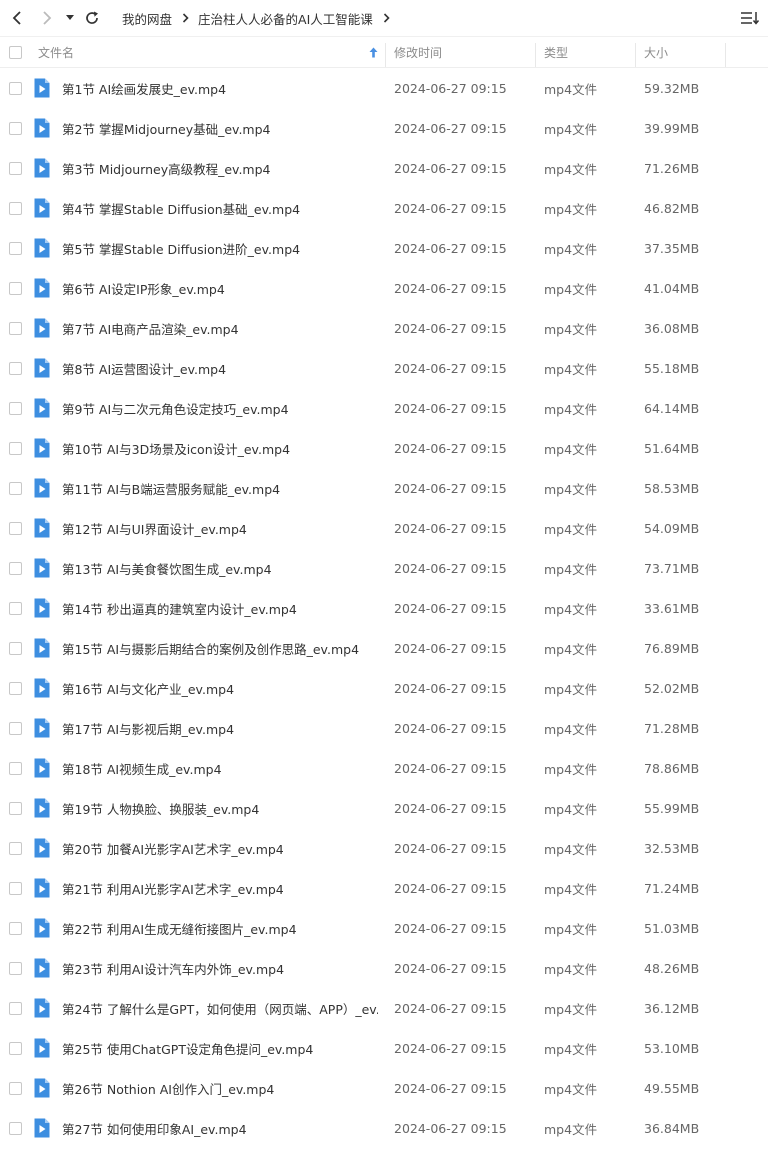 The image size is (768, 1149). I want to click on file-name: 第26节 Nothion AI创作入门_ev.mp4, so click(168, 1088).